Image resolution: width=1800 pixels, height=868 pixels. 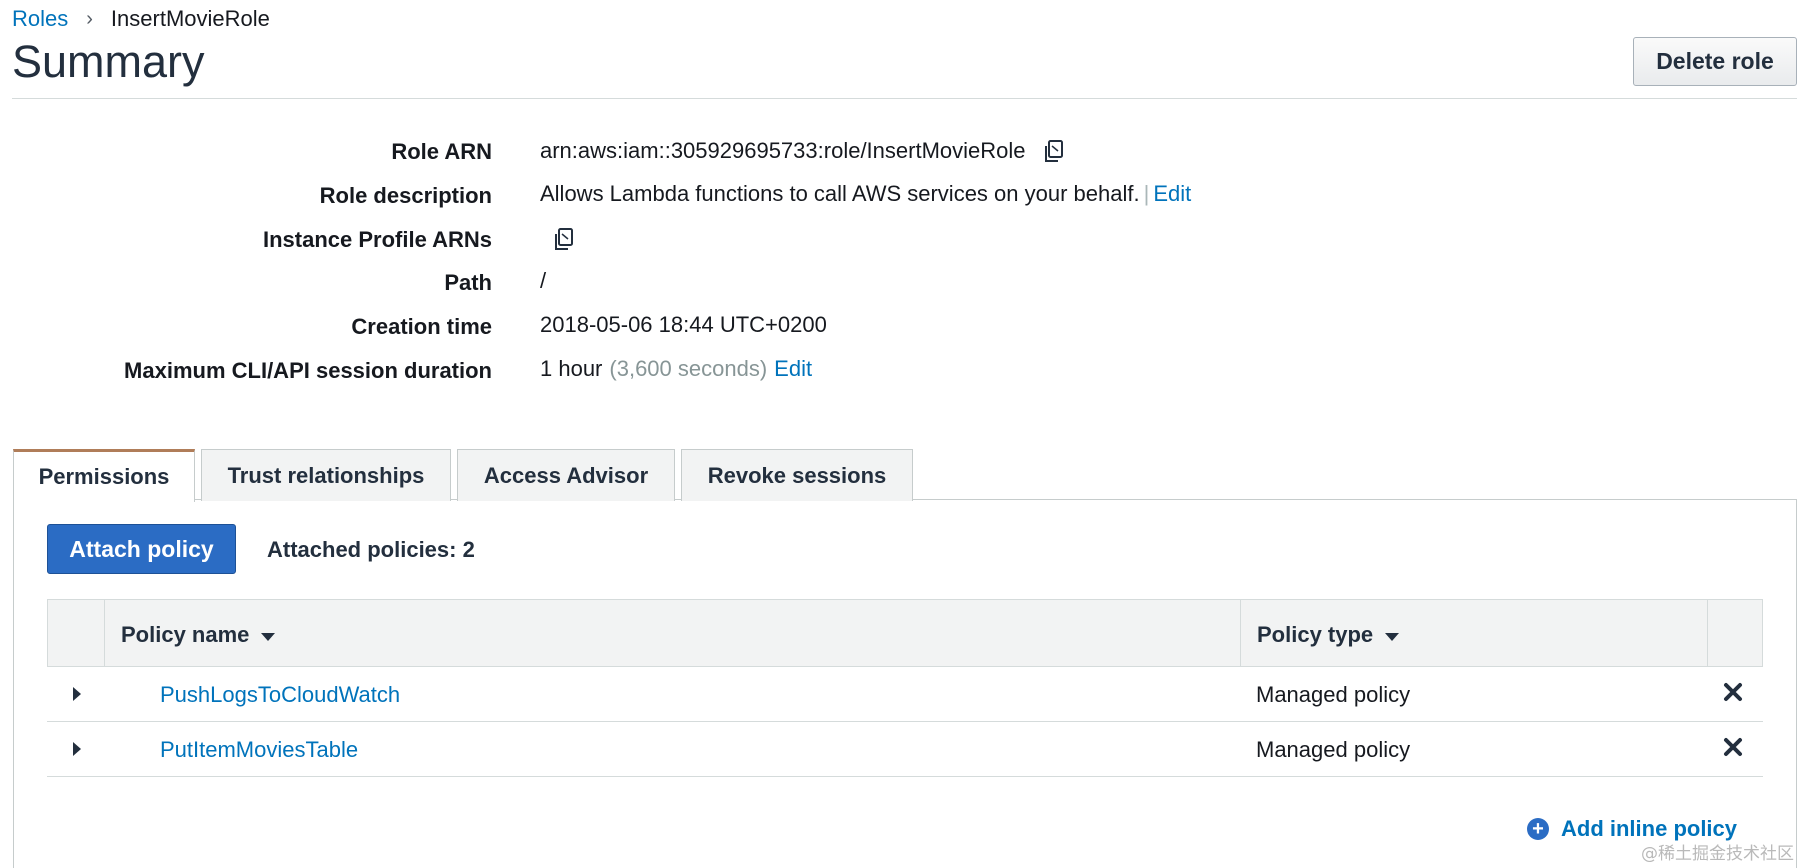 What do you see at coordinates (1715, 61) in the screenshot?
I see `delete-role-button: Delete role` at bounding box center [1715, 61].